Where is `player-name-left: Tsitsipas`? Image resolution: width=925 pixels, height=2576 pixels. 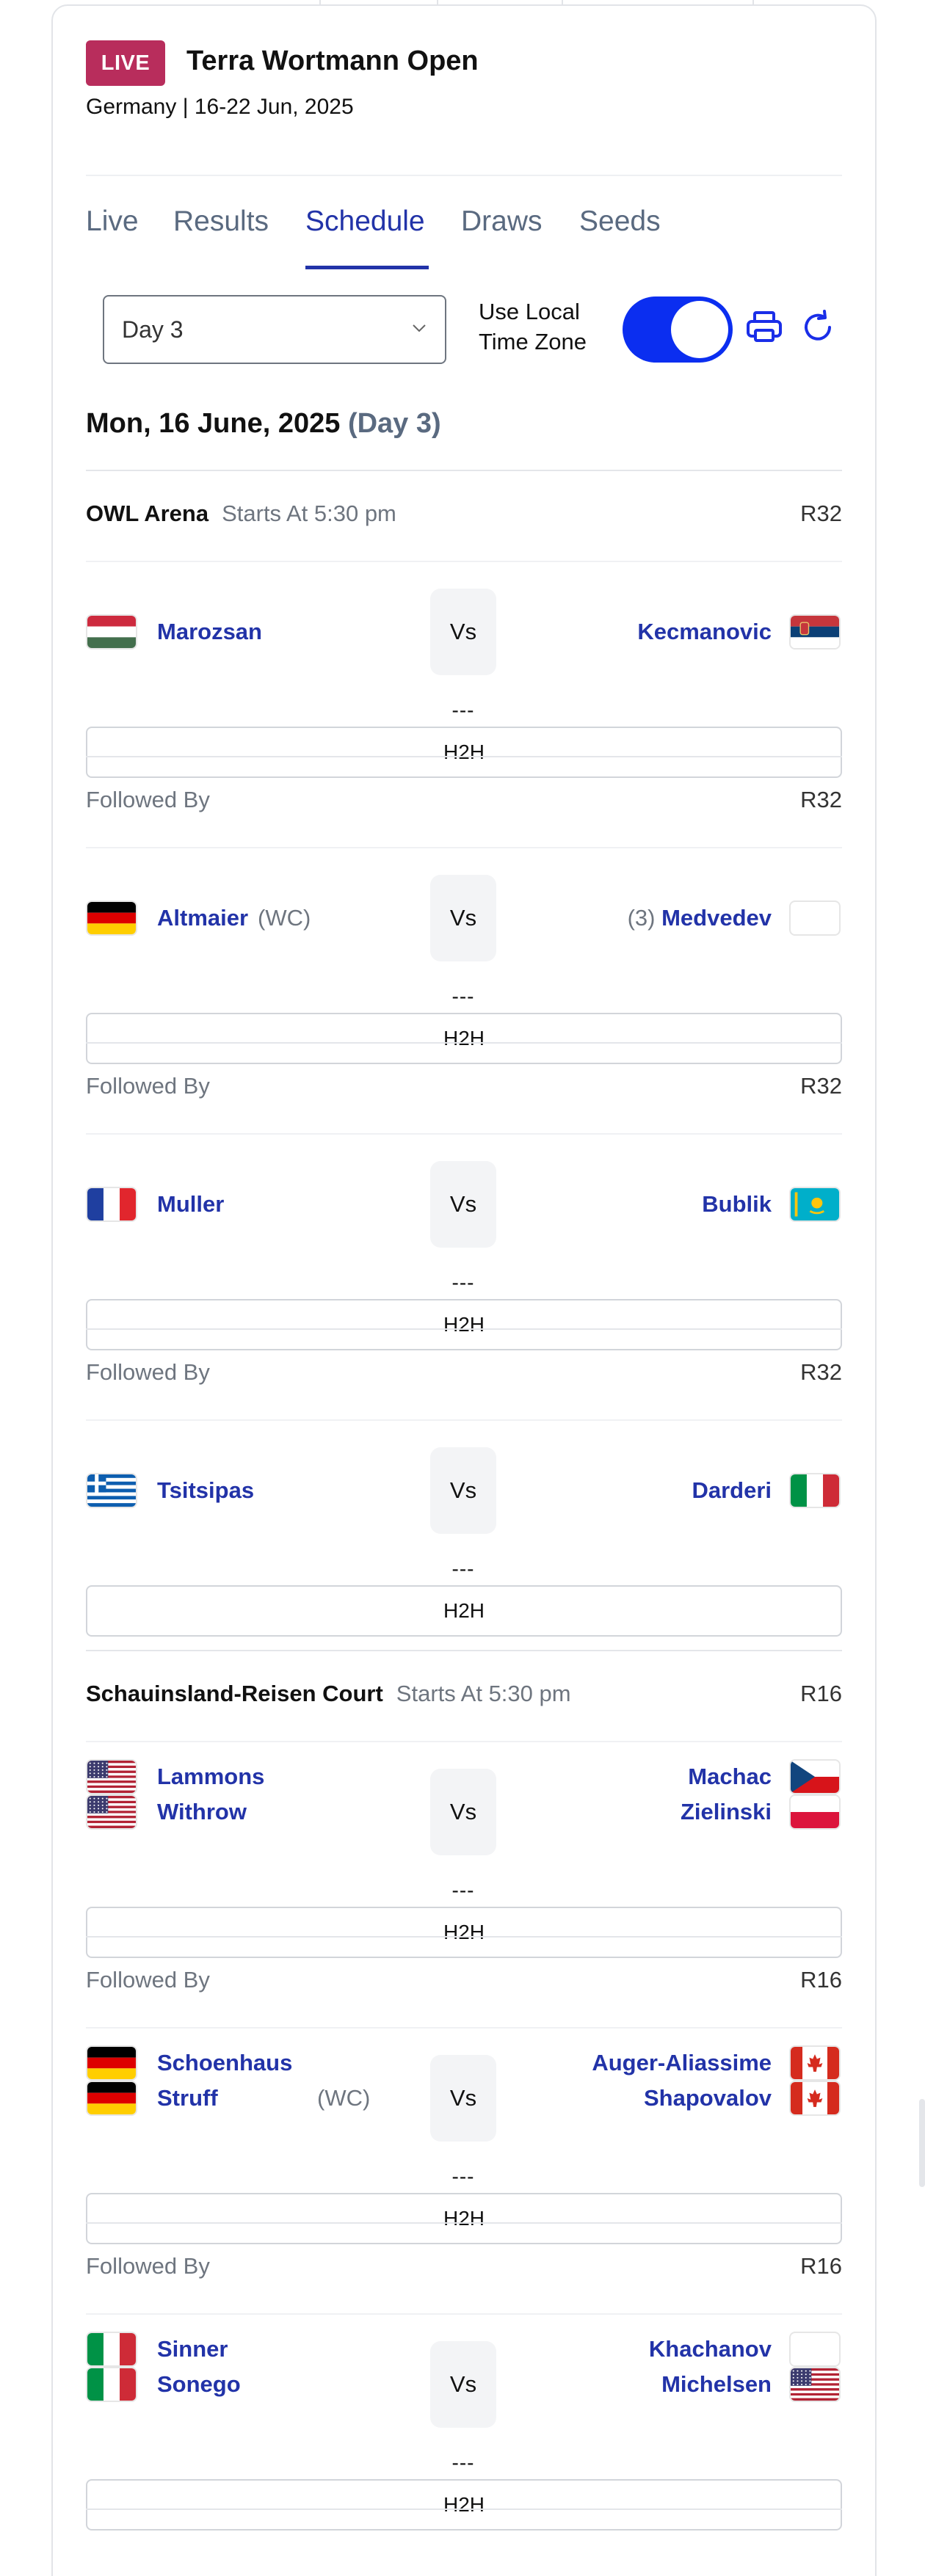 player-name-left: Tsitsipas is located at coordinates (205, 1490).